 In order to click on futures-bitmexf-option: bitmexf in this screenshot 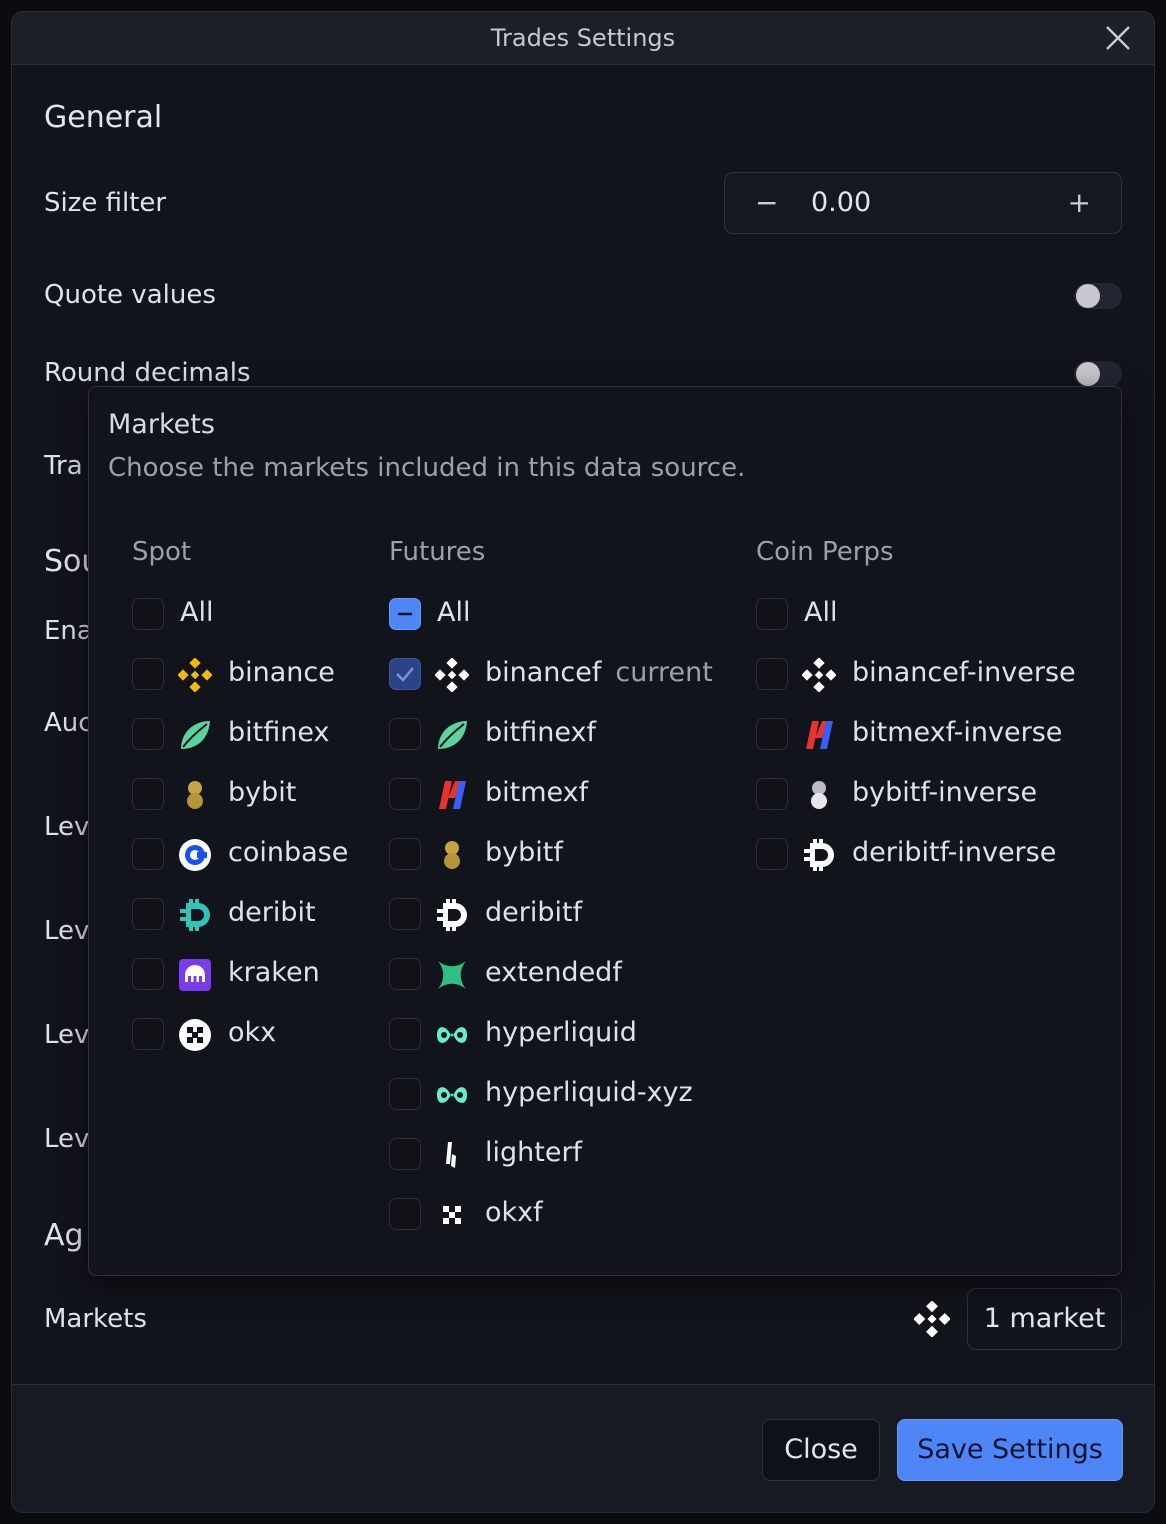, I will do `click(539, 794)`.